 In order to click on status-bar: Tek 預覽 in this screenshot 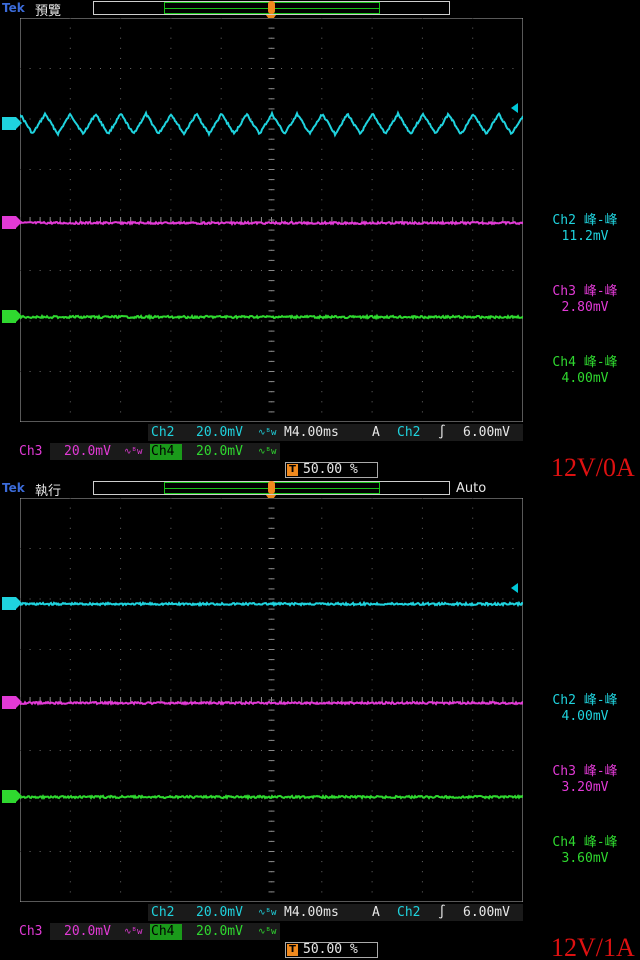, I will do `click(320, 9)`.